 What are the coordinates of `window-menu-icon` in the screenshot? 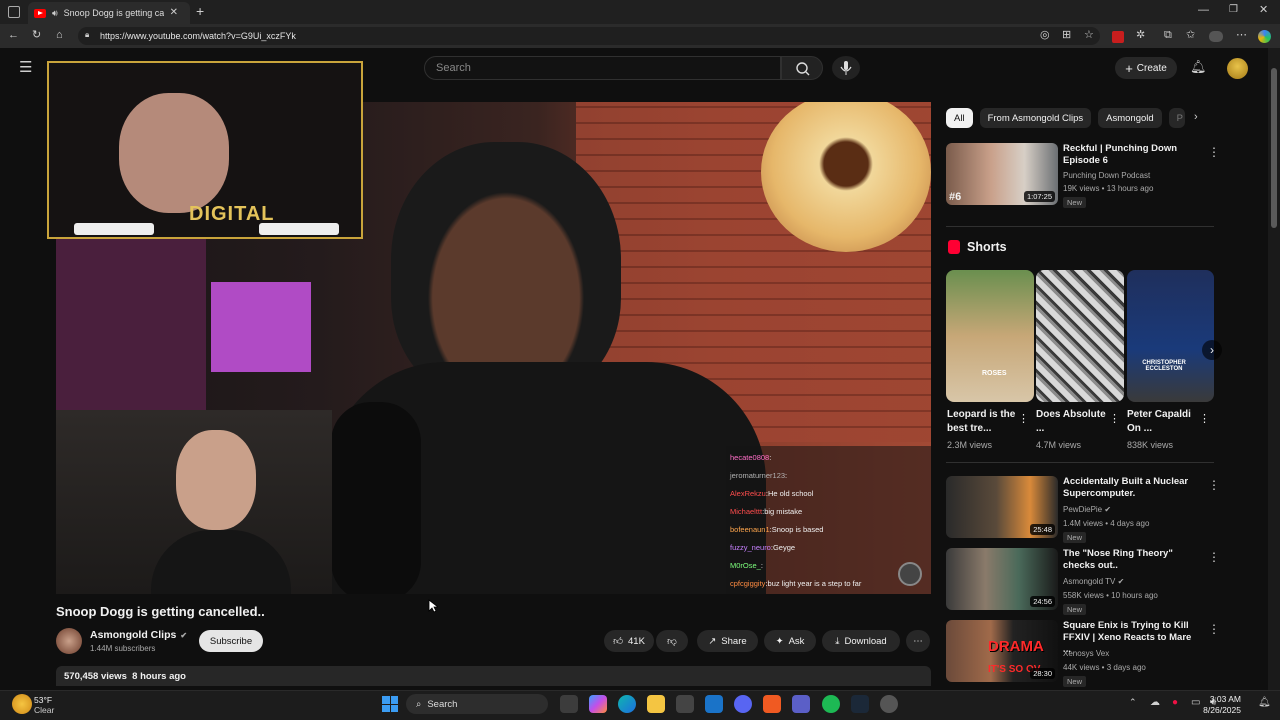 It's located at (14, 12).